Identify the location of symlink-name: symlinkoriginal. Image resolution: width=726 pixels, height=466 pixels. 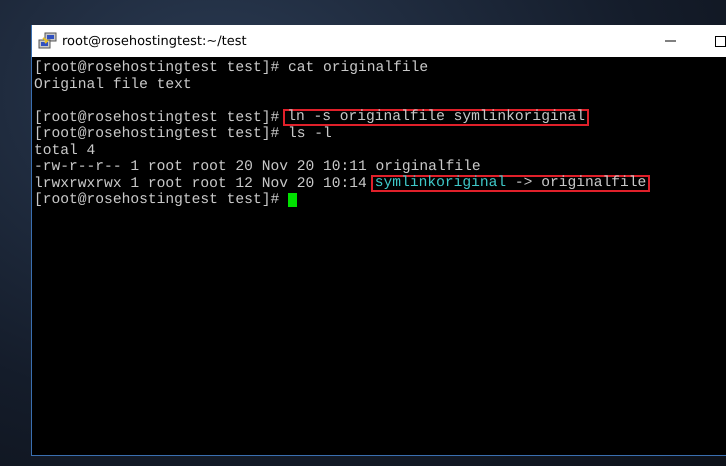
(440, 183).